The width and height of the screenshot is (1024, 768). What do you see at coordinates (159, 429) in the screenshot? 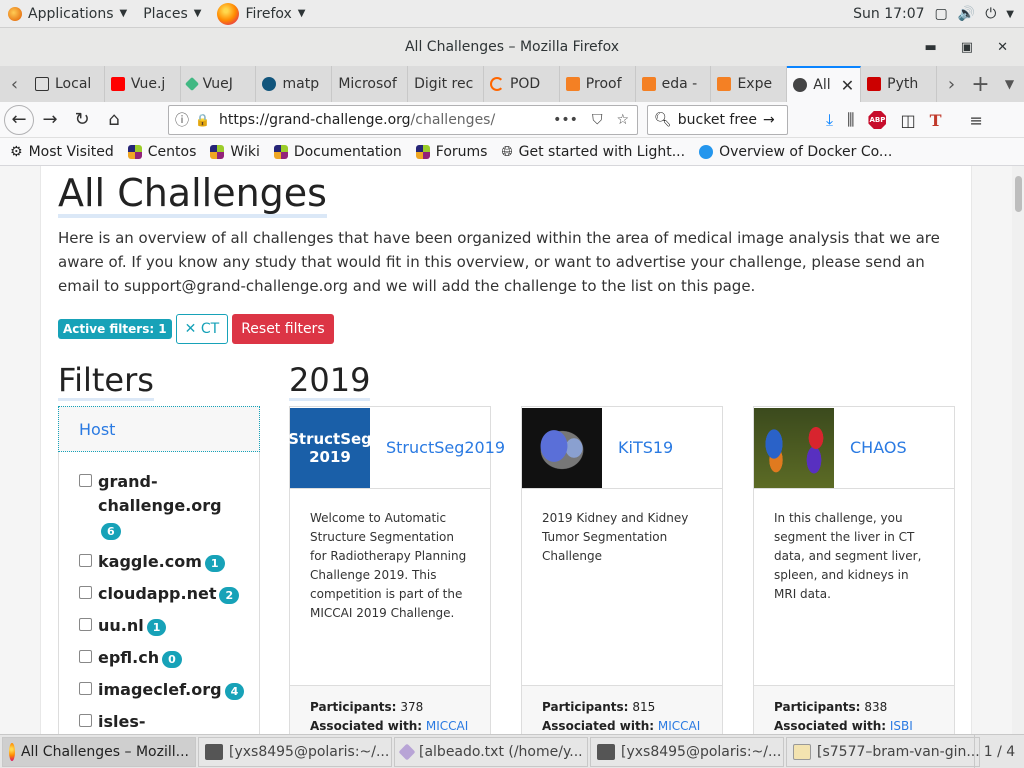
I see `host-filter-toggle: Host` at bounding box center [159, 429].